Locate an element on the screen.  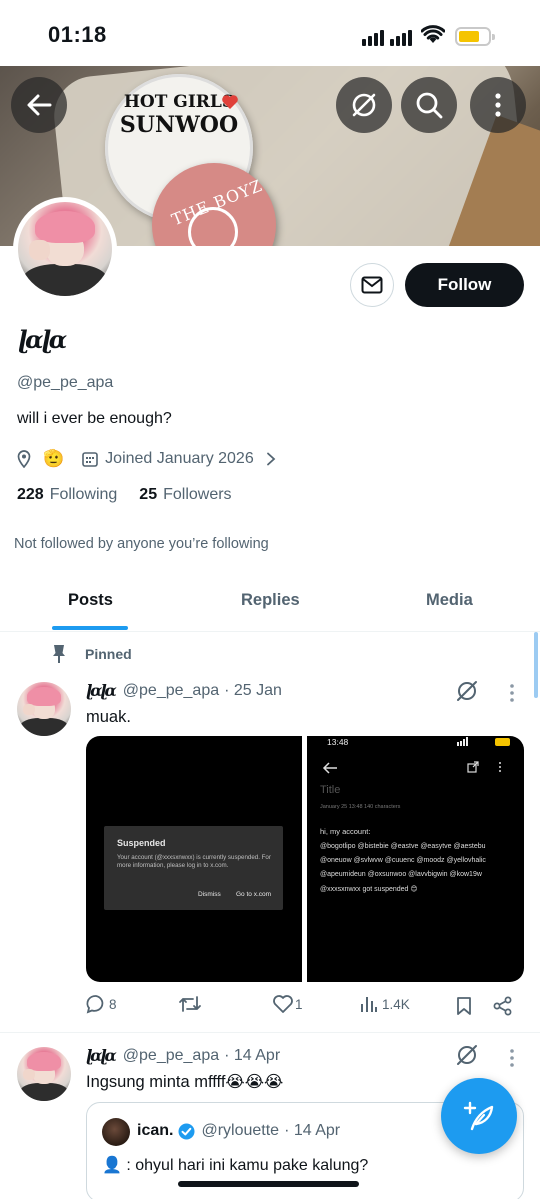
dialog-goto: Go to x.com is located at coordinates (254, 894).